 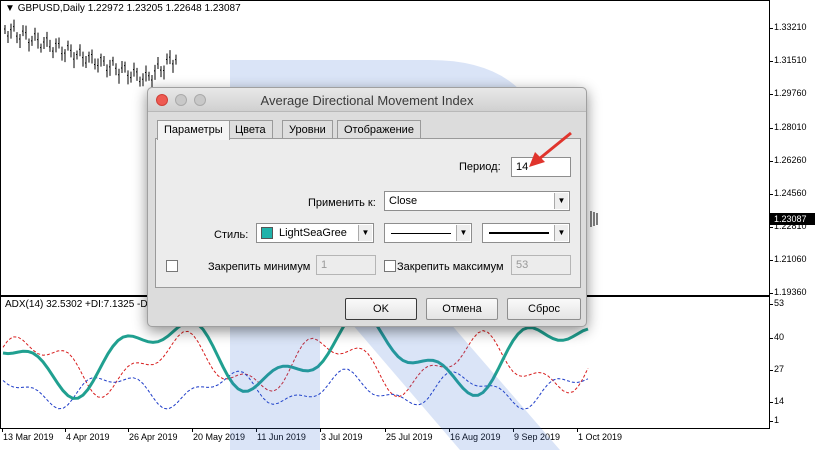 I want to click on tab-levels: Уровни, so click(x=307, y=129).